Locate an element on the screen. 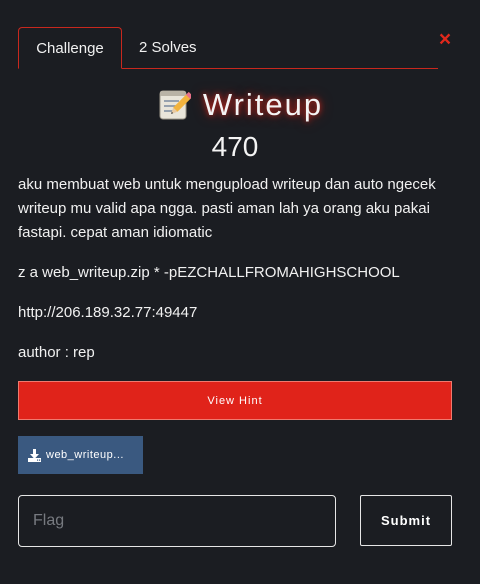 The height and width of the screenshot is (584, 480). author-text: author : rep is located at coordinates (56, 352).